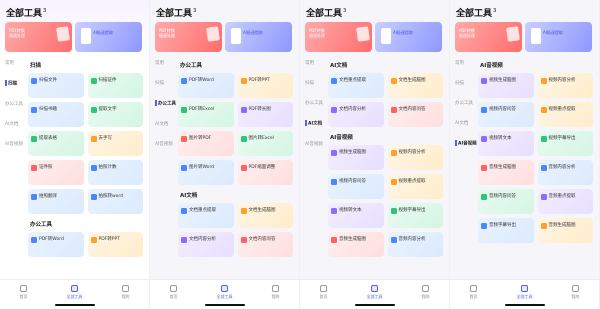 The width and height of the screenshot is (600, 309). Describe the element at coordinates (506, 201) in the screenshot. I see `tool-card: 音频内容问答` at that location.